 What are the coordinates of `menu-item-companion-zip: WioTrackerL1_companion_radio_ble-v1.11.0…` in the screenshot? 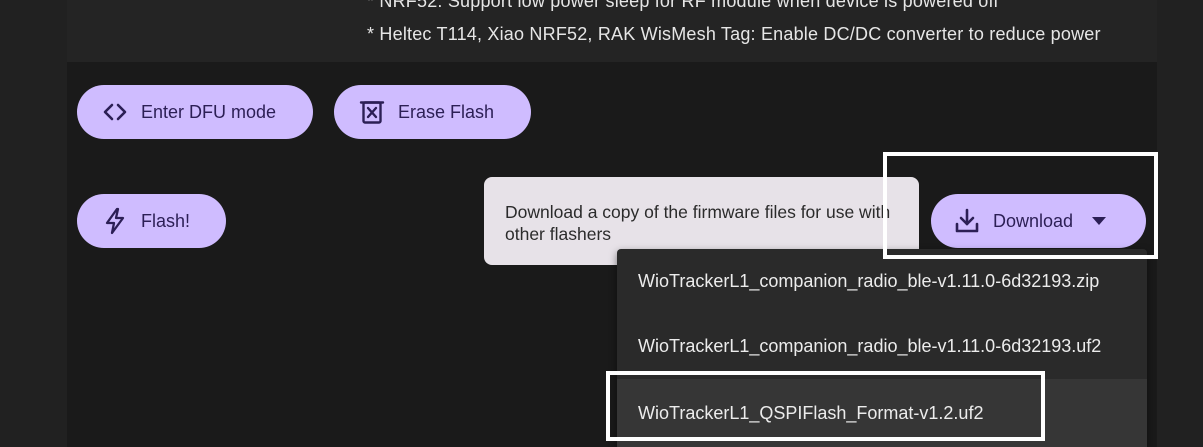 It's located at (882, 281).